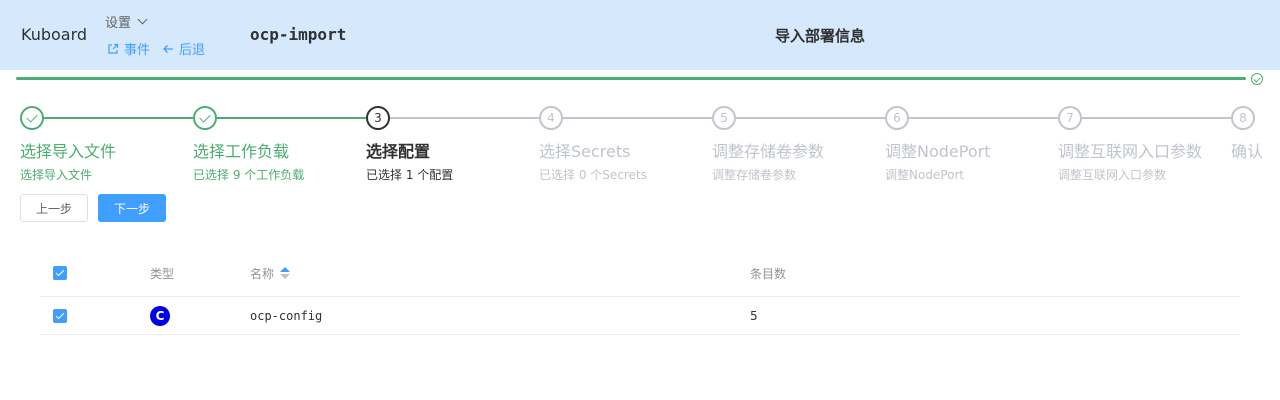  Describe the element at coordinates (724, 118) in the screenshot. I see `step-number: 5` at that location.